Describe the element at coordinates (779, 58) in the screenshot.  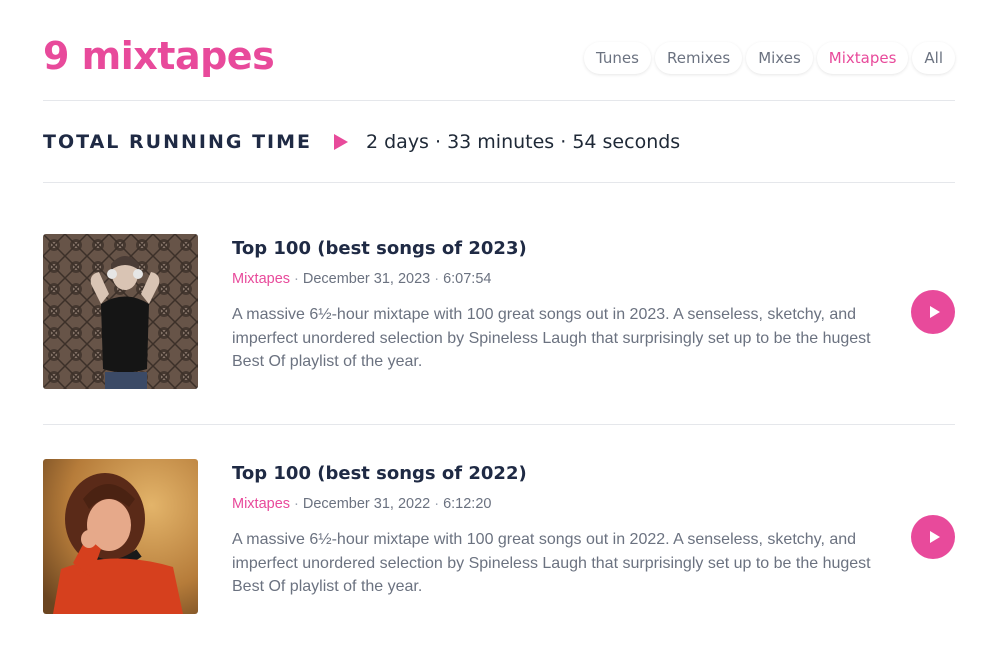
I see `filter-mixes: Mixes` at that location.